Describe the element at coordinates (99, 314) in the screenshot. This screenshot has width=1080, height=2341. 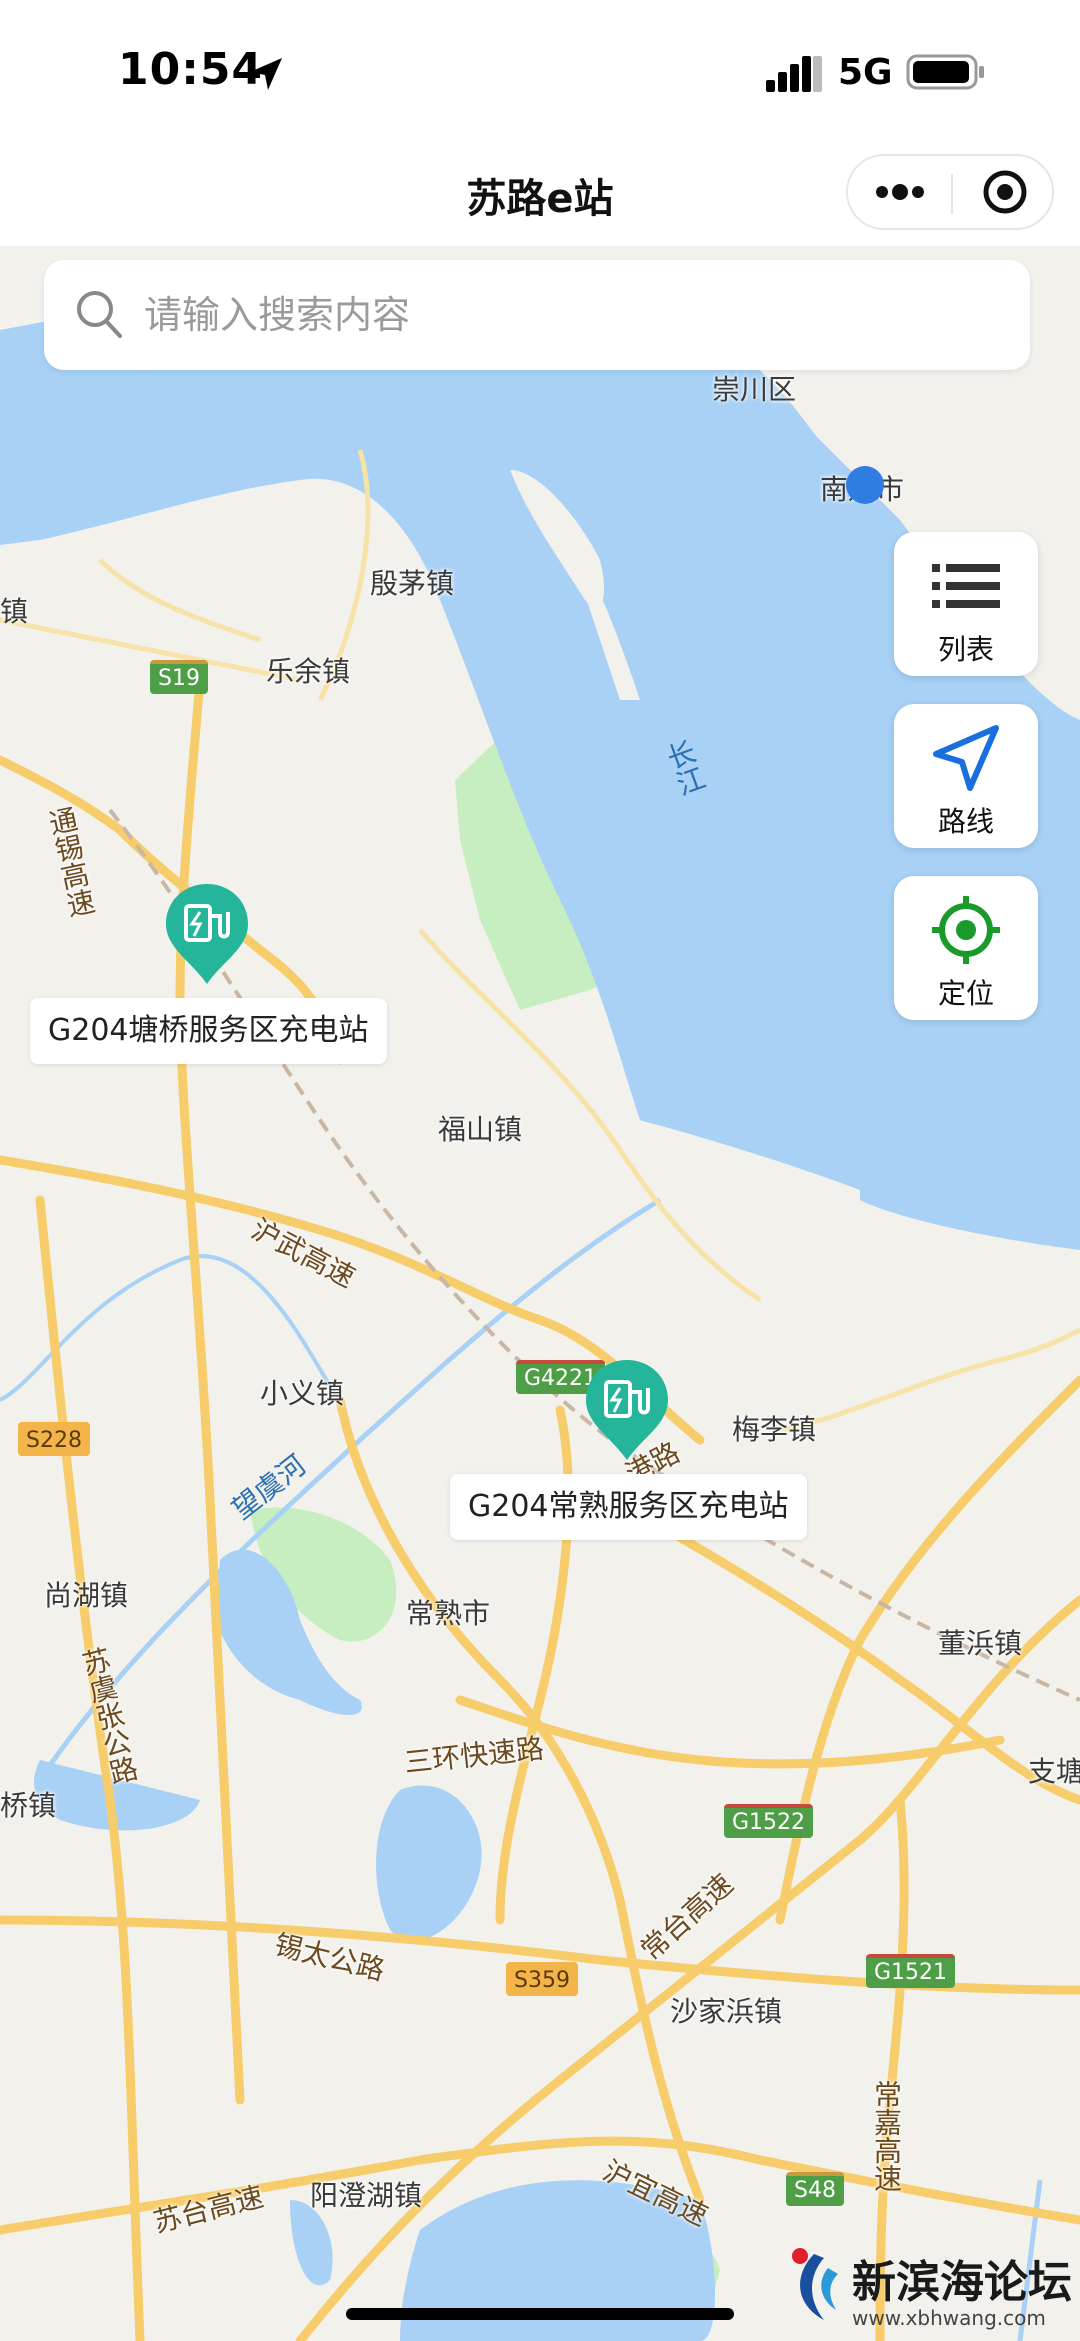
I see `search-icon` at that location.